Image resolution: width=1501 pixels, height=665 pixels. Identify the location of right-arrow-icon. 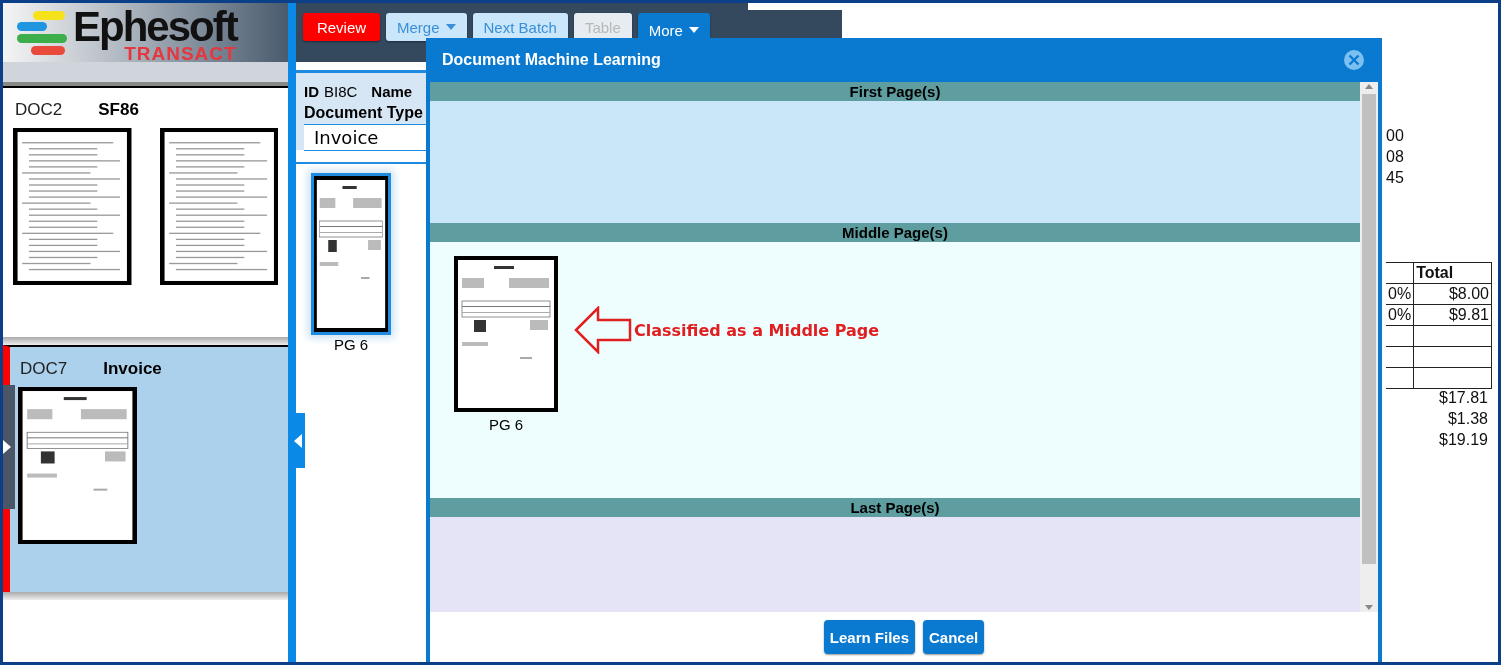
(7, 447).